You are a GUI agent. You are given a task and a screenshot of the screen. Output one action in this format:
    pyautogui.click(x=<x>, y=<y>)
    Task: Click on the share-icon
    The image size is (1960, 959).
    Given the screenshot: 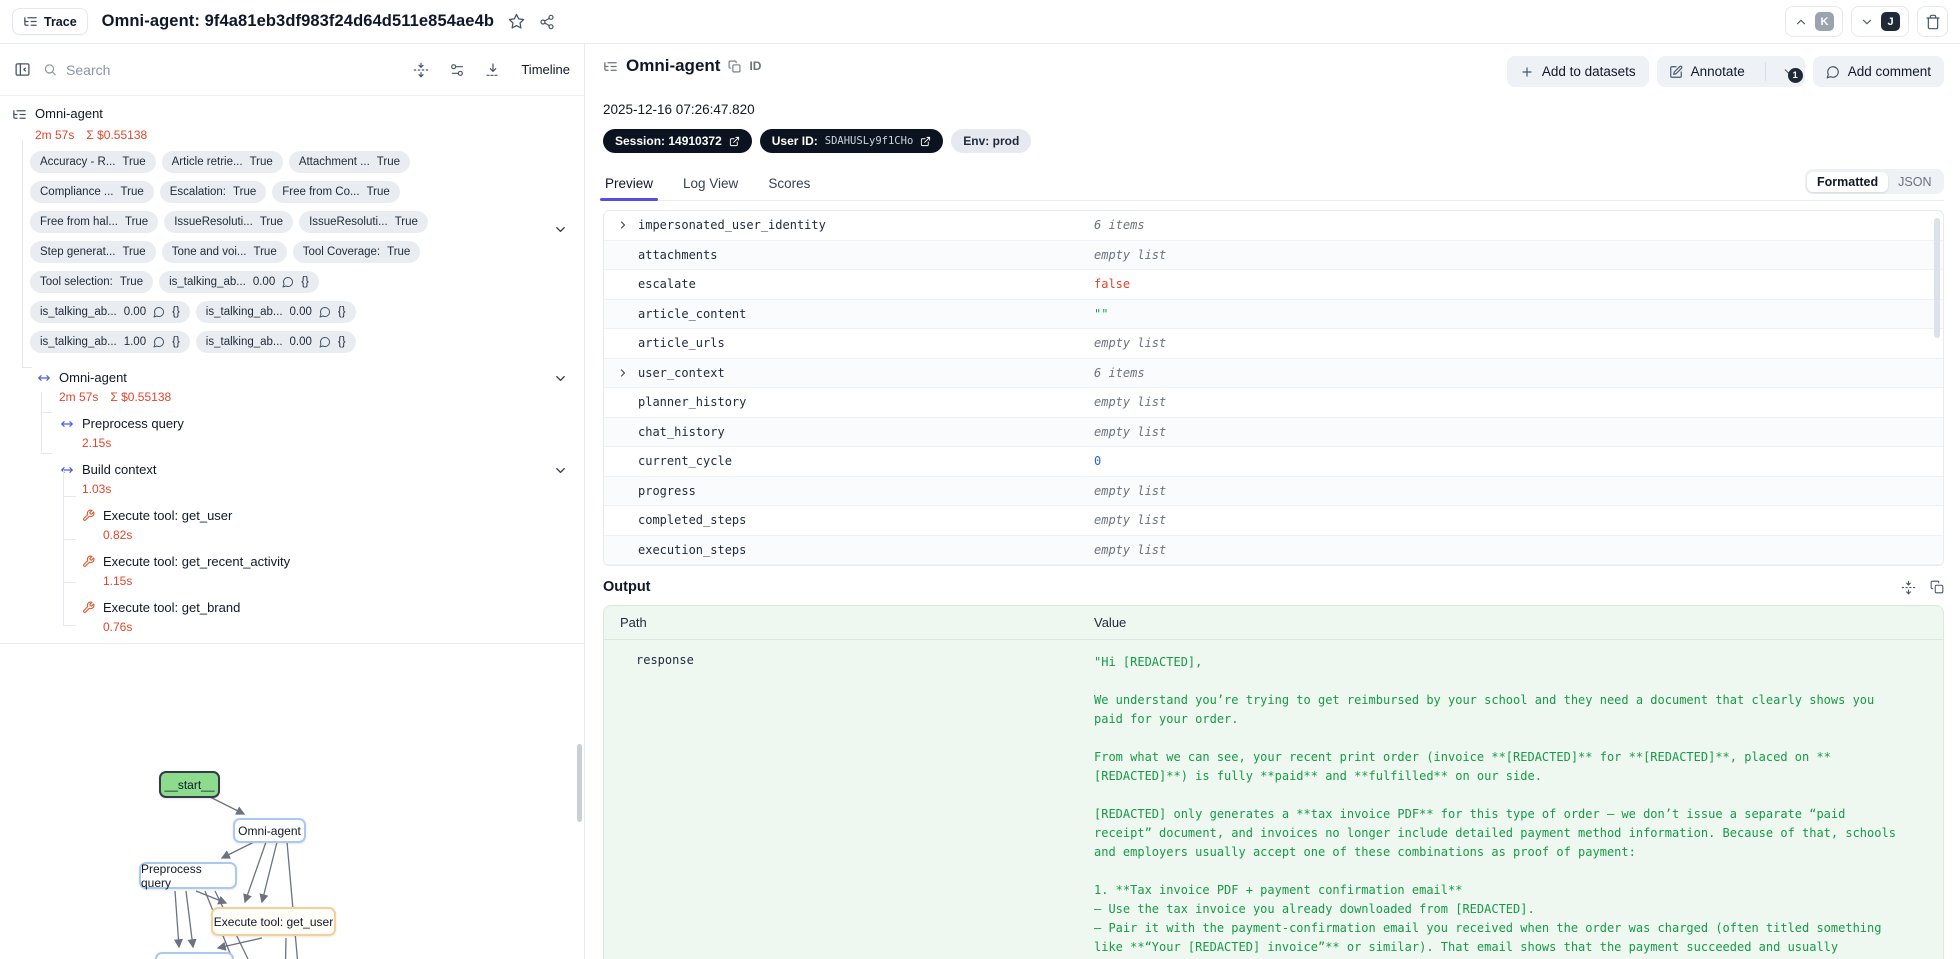 What is the action you would take?
    pyautogui.click(x=547, y=22)
    